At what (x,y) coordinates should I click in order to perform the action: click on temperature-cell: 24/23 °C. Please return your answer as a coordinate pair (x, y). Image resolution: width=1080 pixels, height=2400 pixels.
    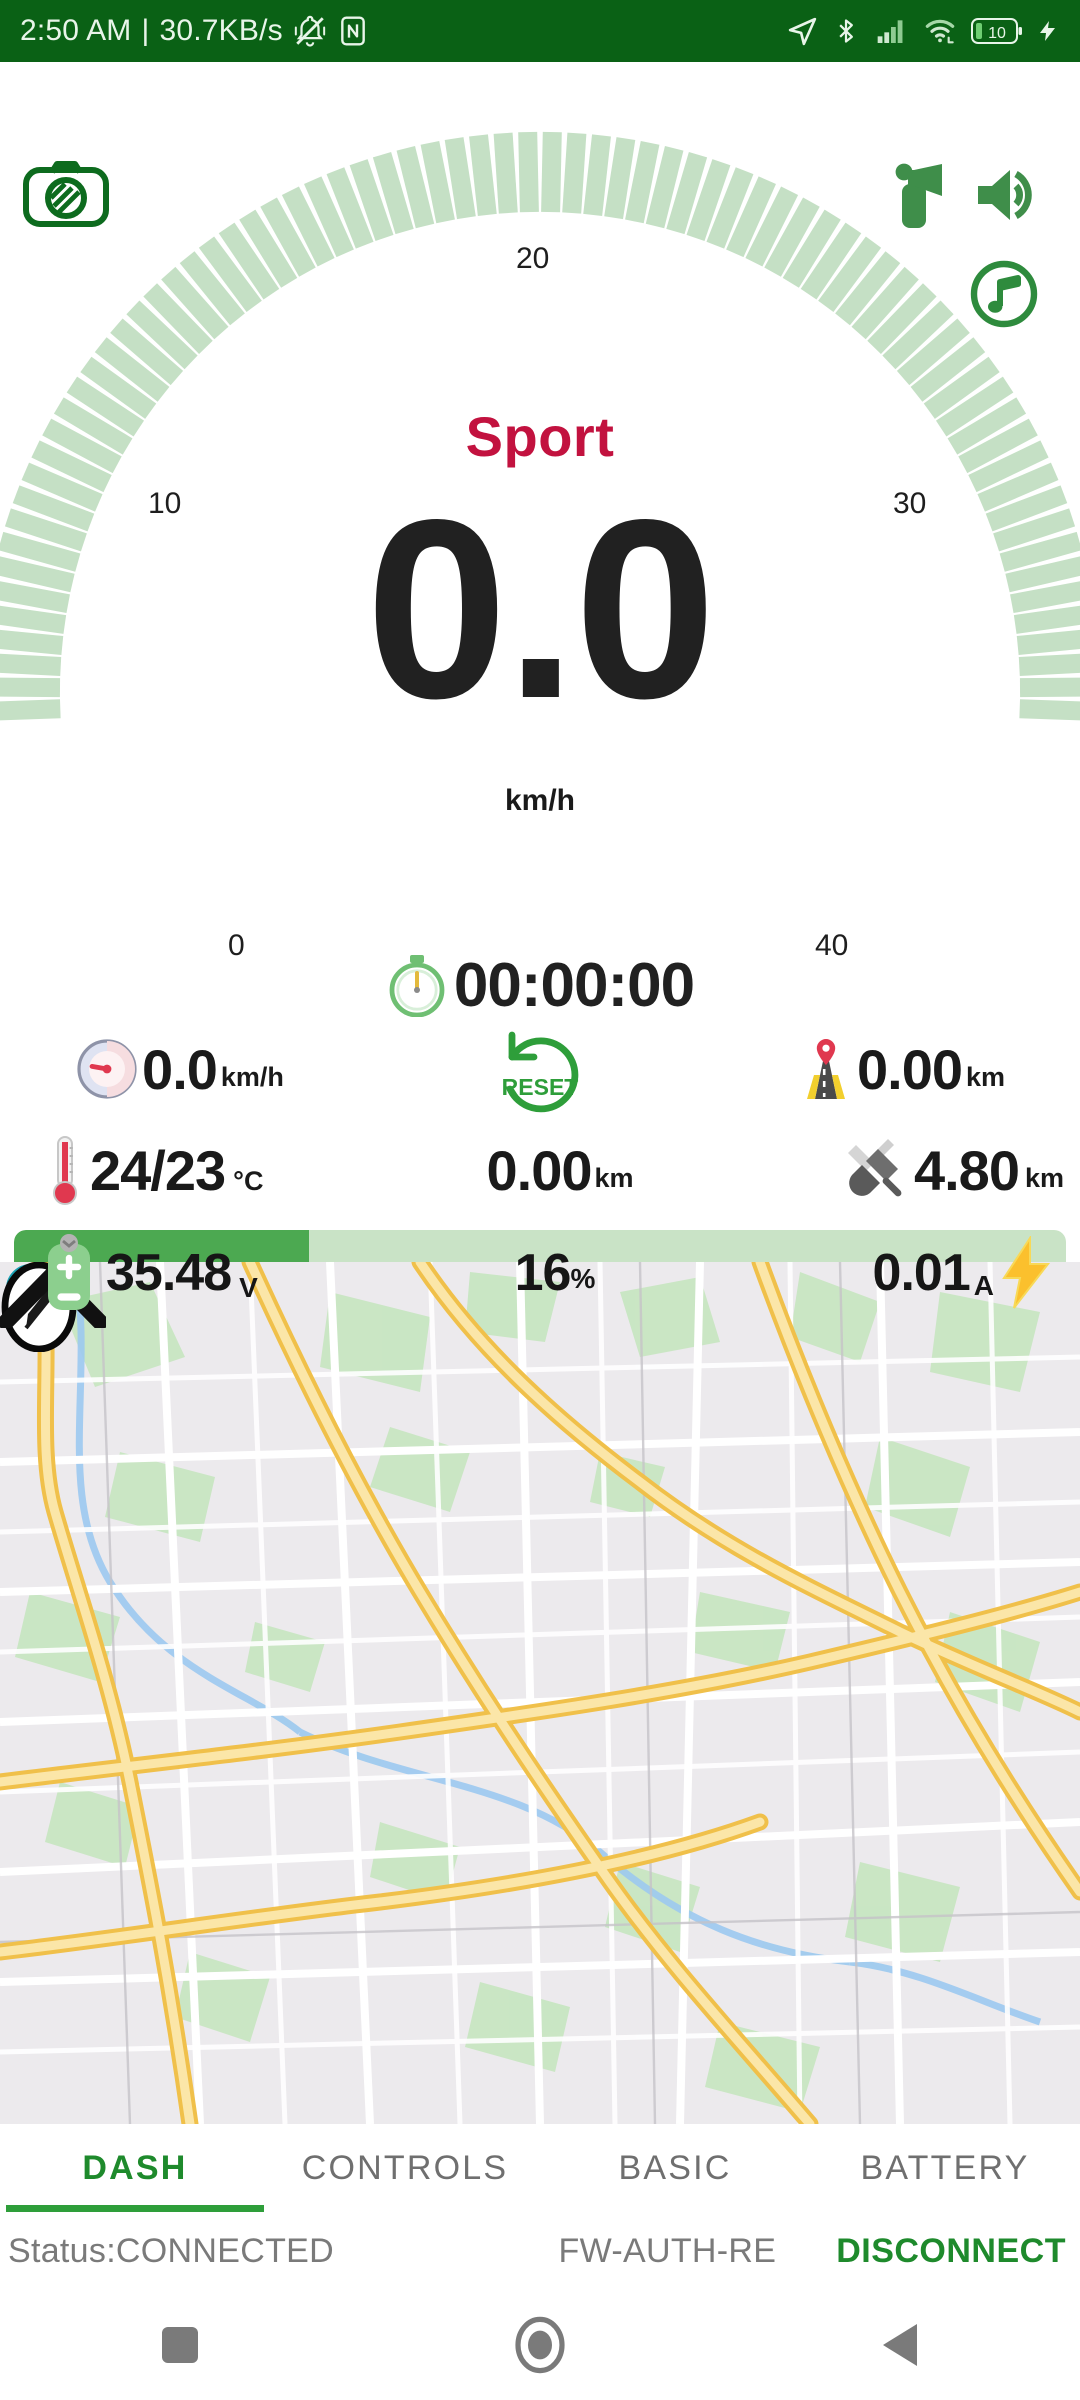
    Looking at the image, I should click on (190, 1170).